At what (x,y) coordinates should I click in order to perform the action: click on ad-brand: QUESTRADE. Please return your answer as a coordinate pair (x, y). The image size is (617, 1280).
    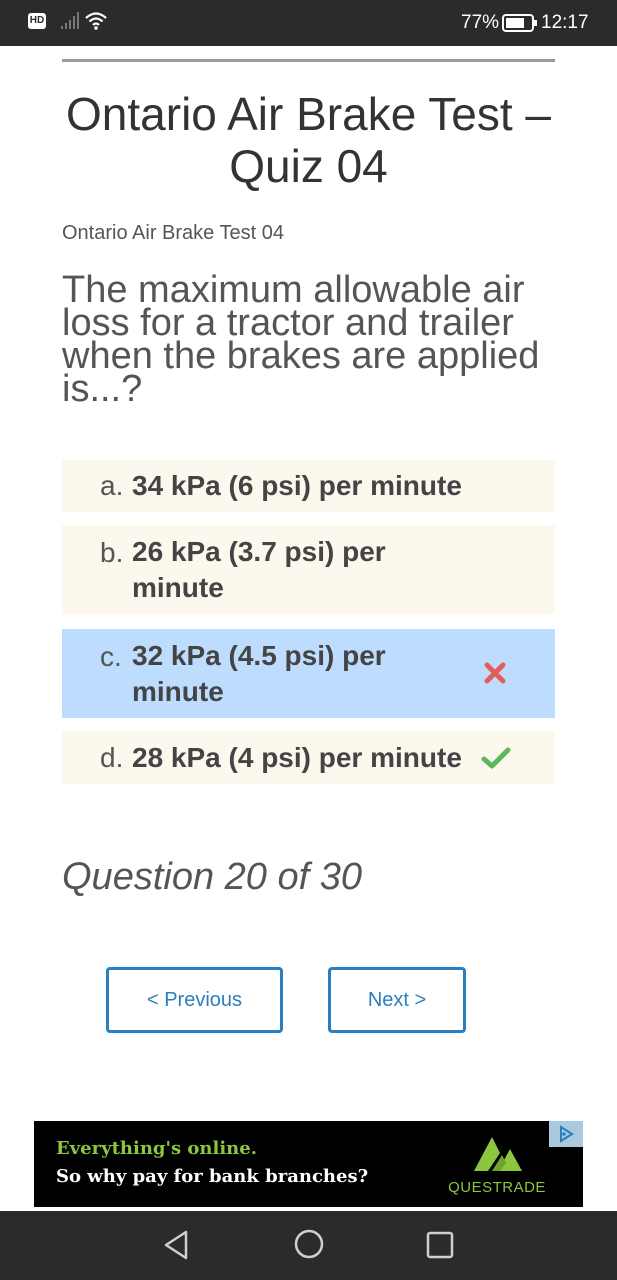
    Looking at the image, I should click on (497, 1187).